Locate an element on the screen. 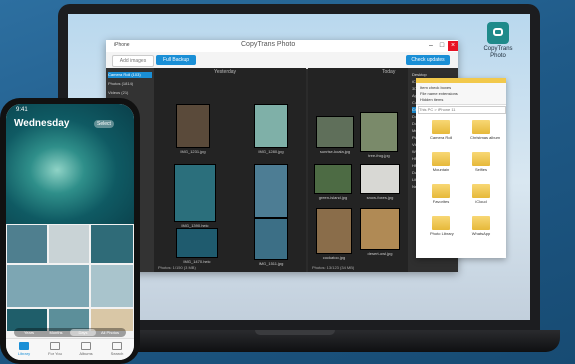 The image size is (575, 364). tab-label: Albums is located at coordinates (86, 353).